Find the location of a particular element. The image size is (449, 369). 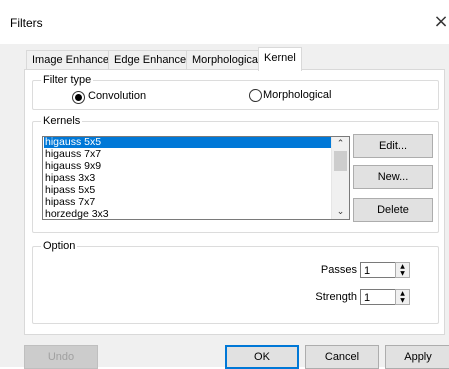

list-item: higauss 9x9 is located at coordinates (72, 166).